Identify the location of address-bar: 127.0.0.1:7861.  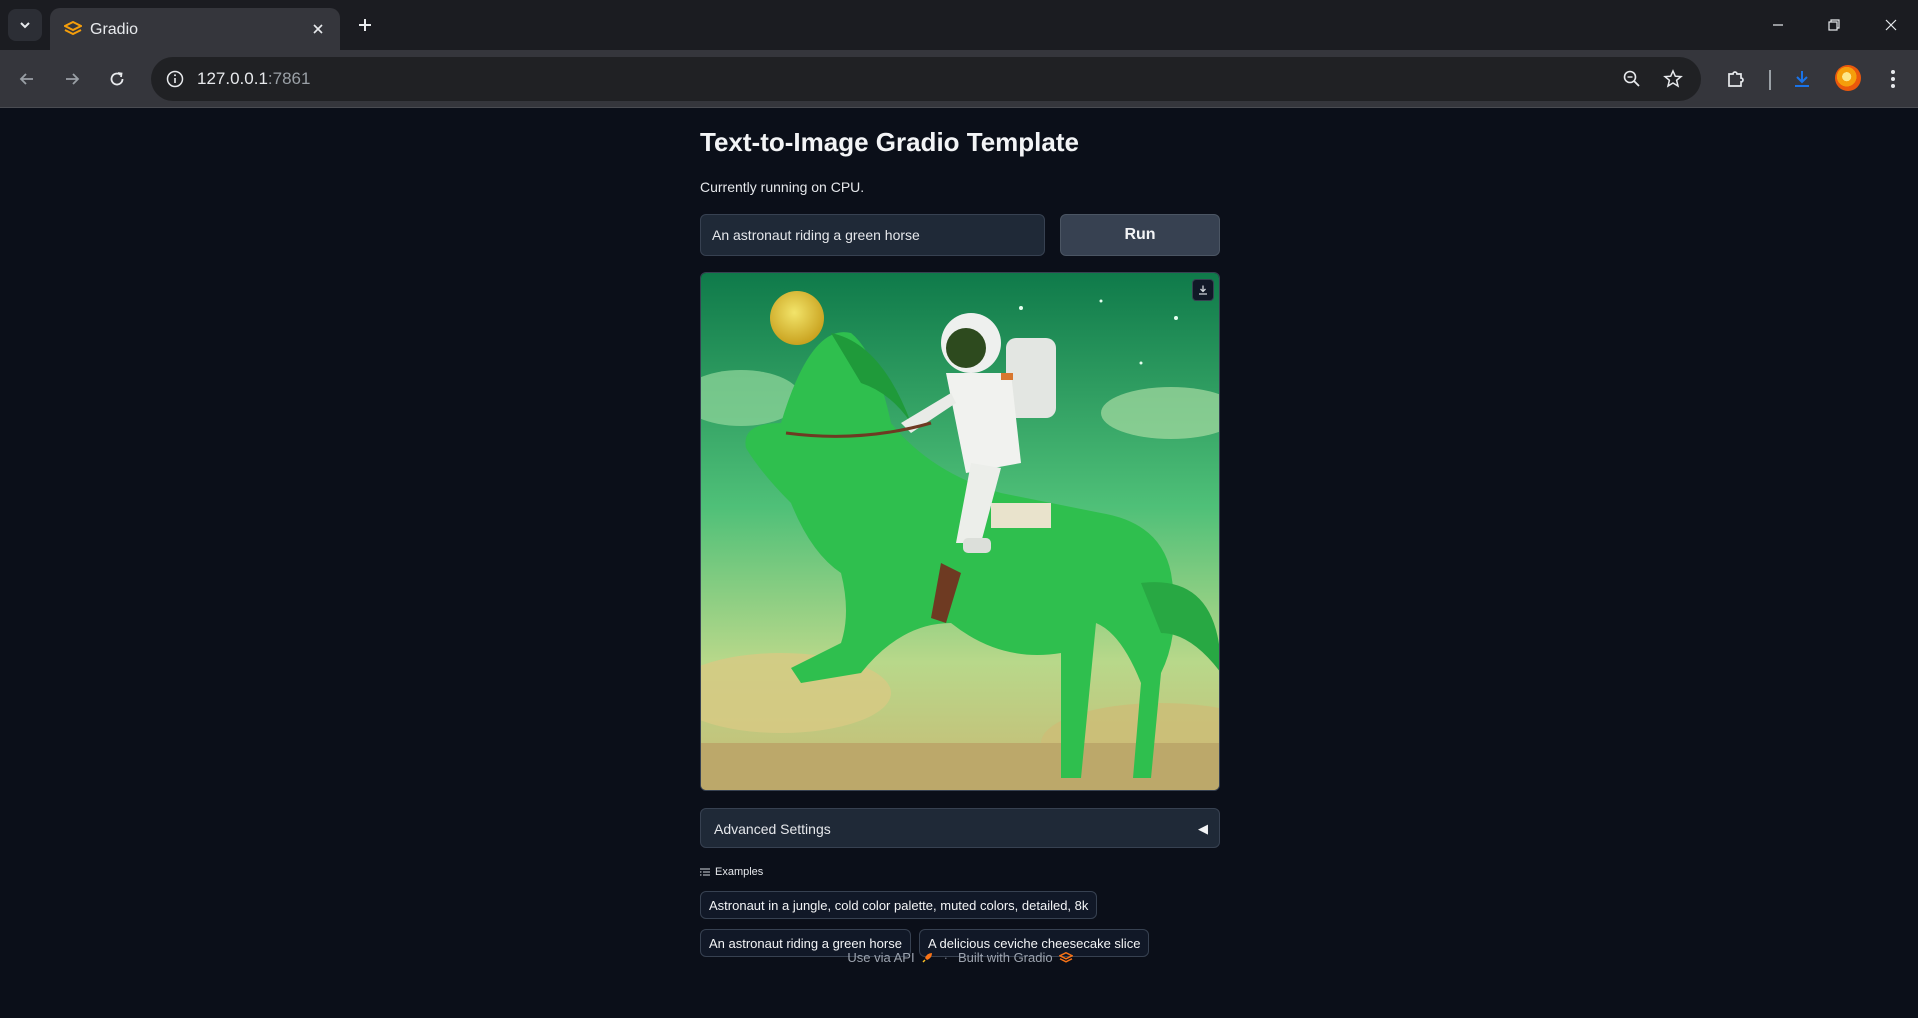
(926, 79).